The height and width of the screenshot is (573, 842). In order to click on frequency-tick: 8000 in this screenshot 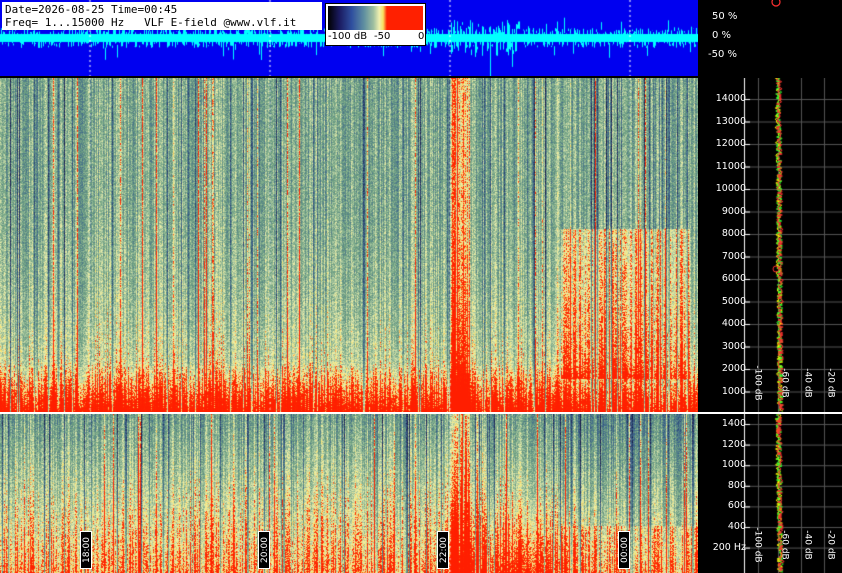, I will do `click(733, 233)`.